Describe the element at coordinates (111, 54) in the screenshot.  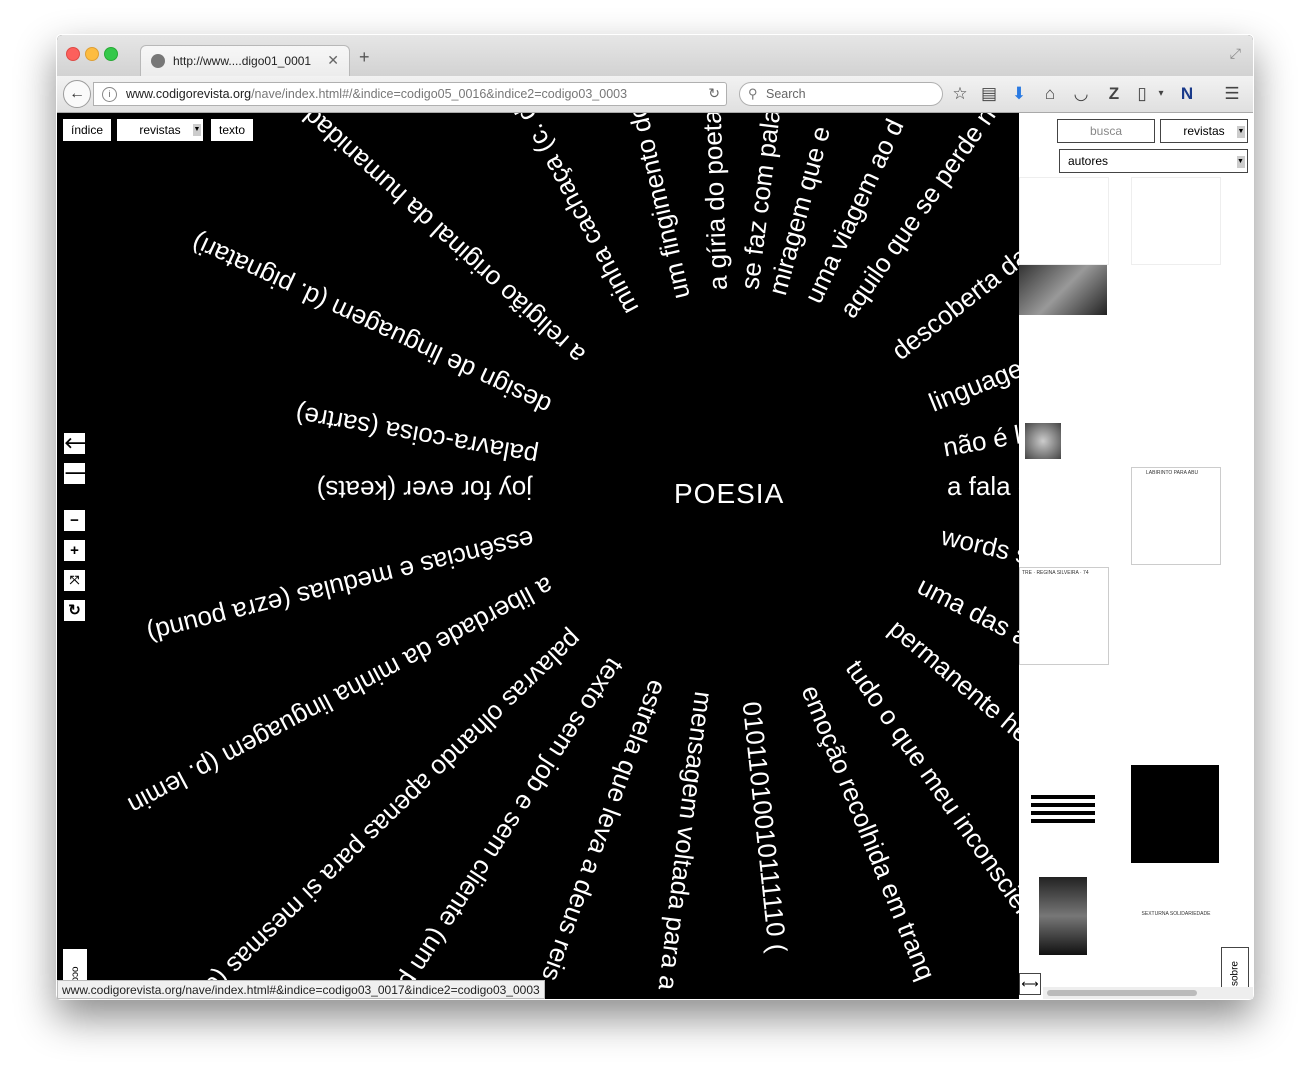
I see `maximize-window-button` at that location.